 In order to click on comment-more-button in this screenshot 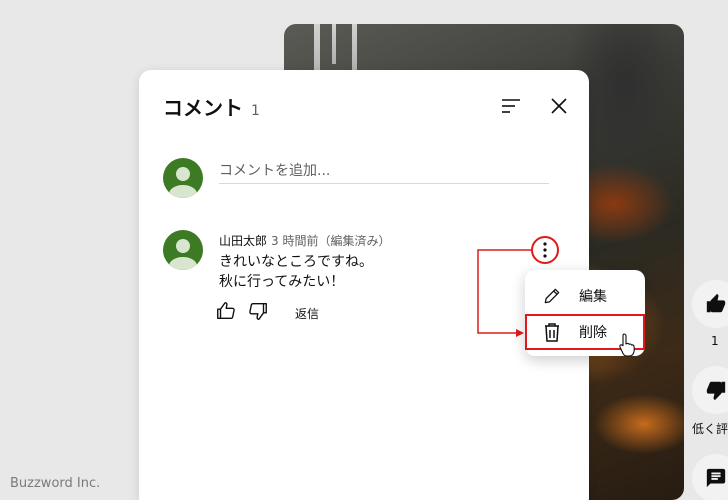, I will do `click(545, 250)`.